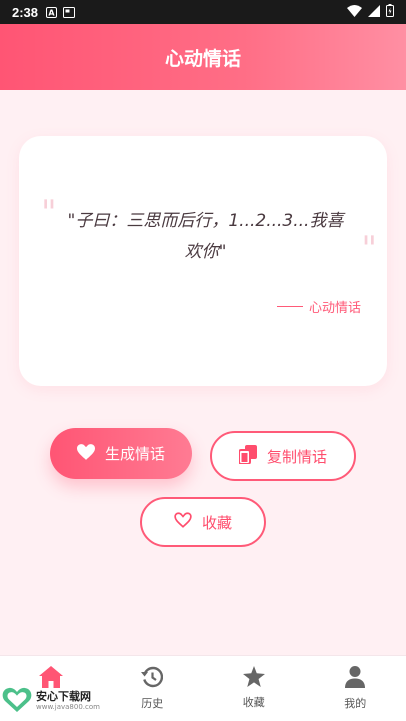  I want to click on nav-item-favorites: 收藏, so click(254, 688).